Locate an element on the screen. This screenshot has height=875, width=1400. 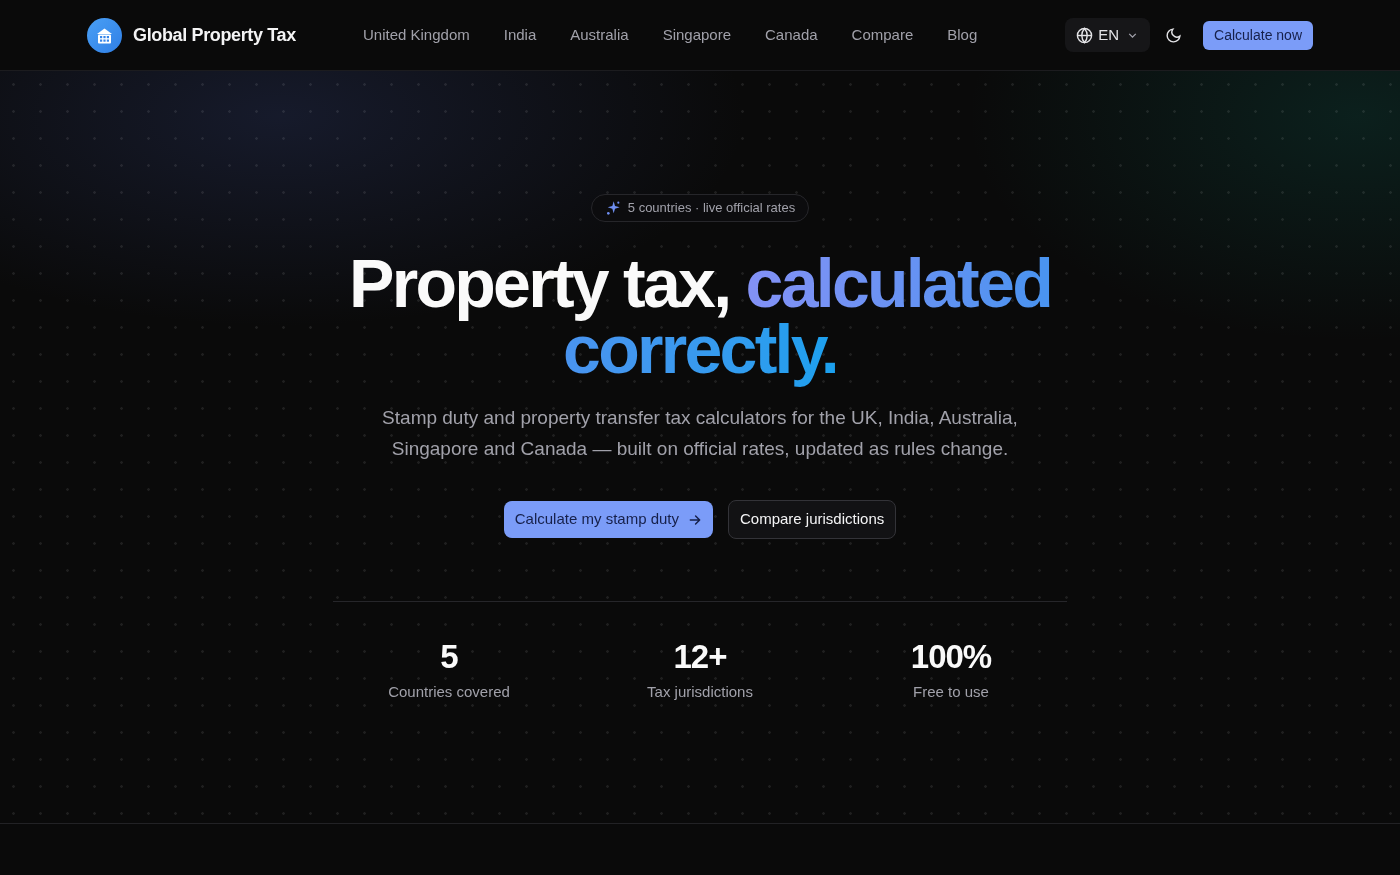
arrow-right-icon is located at coordinates (695, 519).